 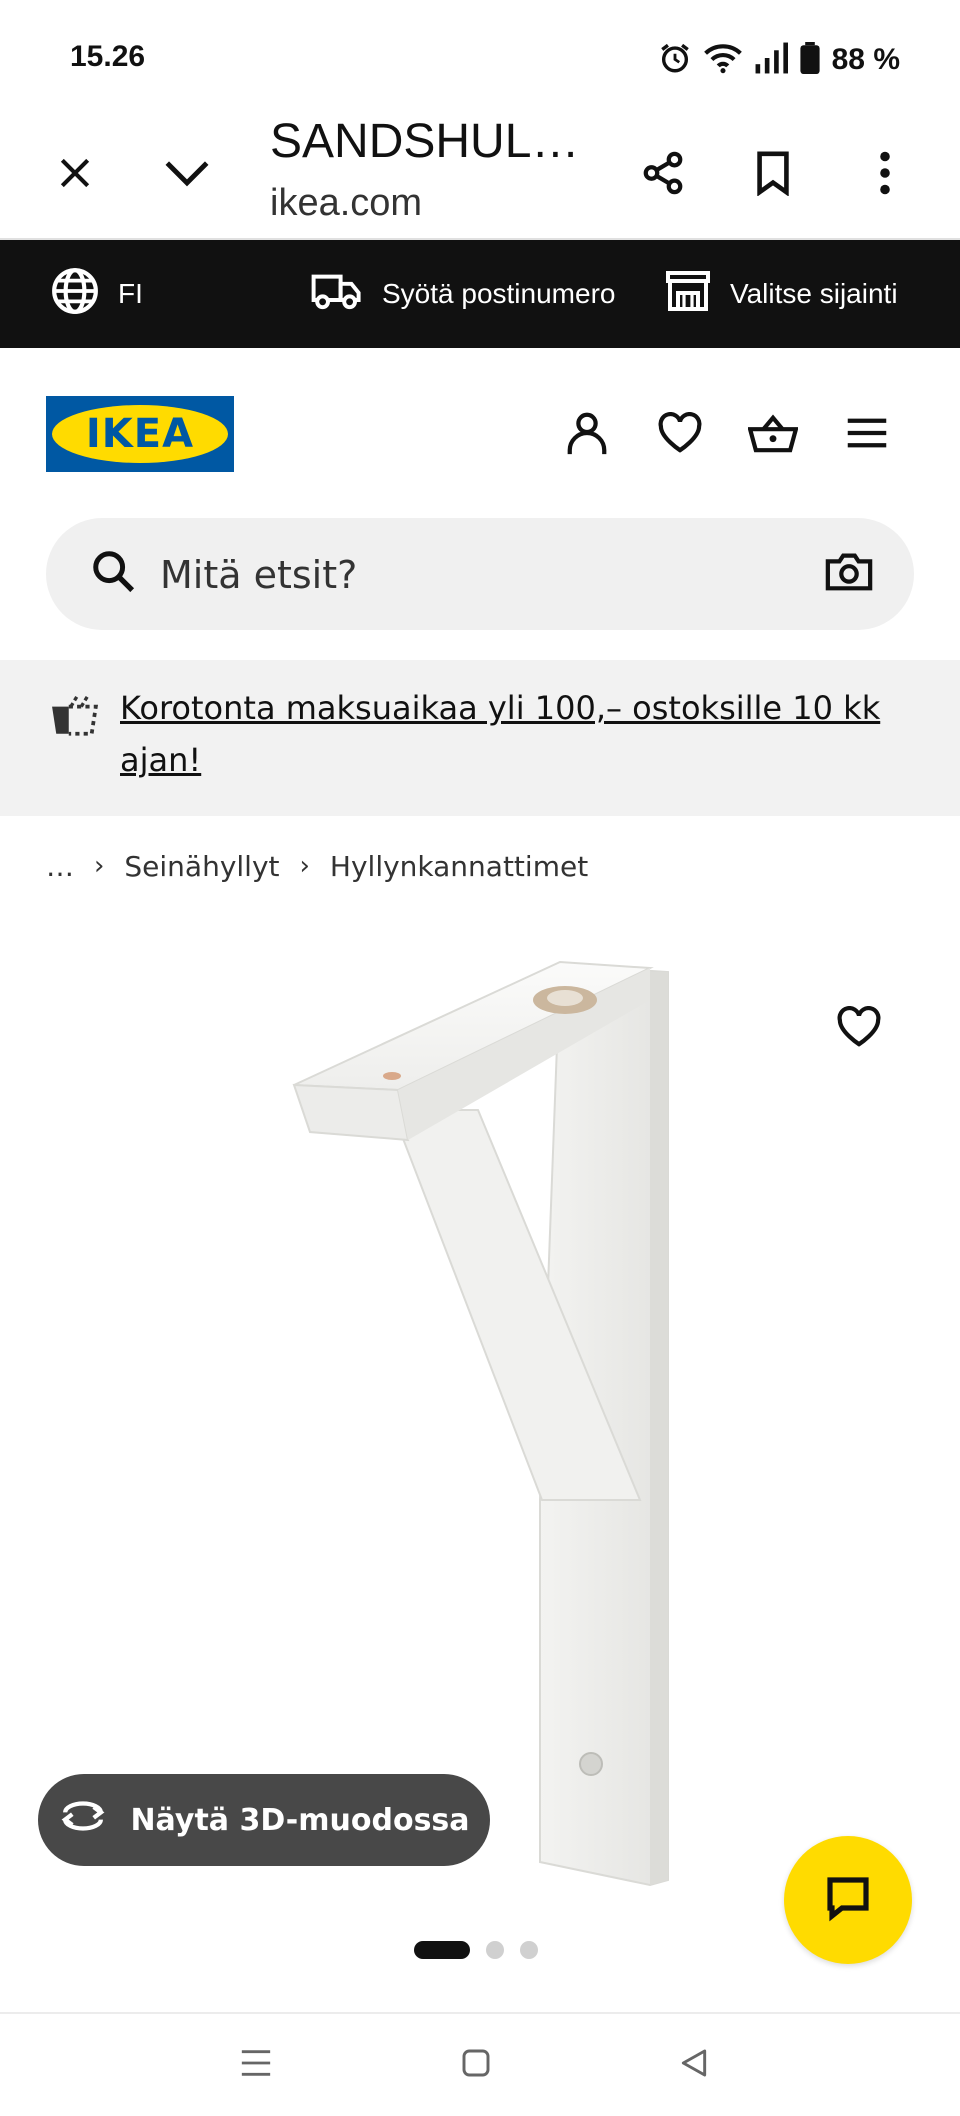 I want to click on language-selector: FI, so click(x=96, y=294).